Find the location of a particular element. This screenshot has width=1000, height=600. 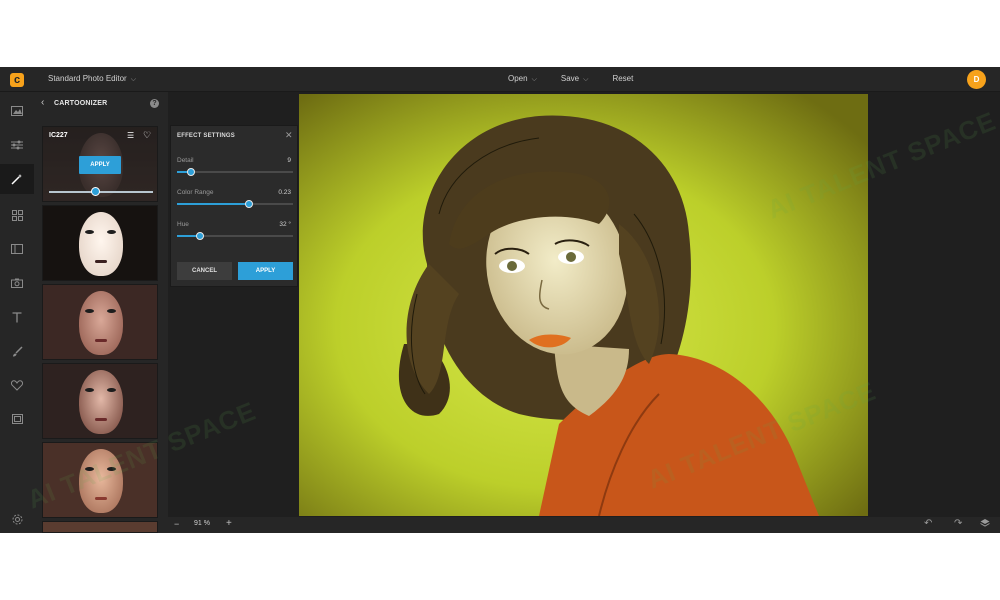

bottom-bar: − 91 % + ↶ ↷ is located at coordinates (584, 525).